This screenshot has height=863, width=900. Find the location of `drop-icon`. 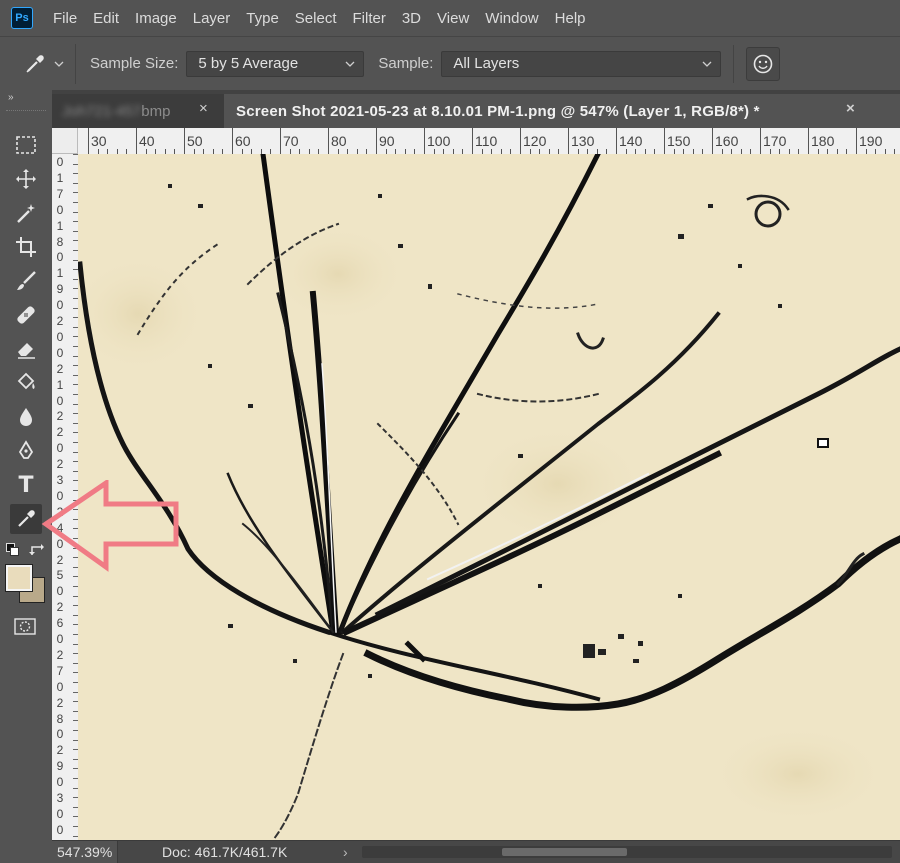

drop-icon is located at coordinates (26, 417).